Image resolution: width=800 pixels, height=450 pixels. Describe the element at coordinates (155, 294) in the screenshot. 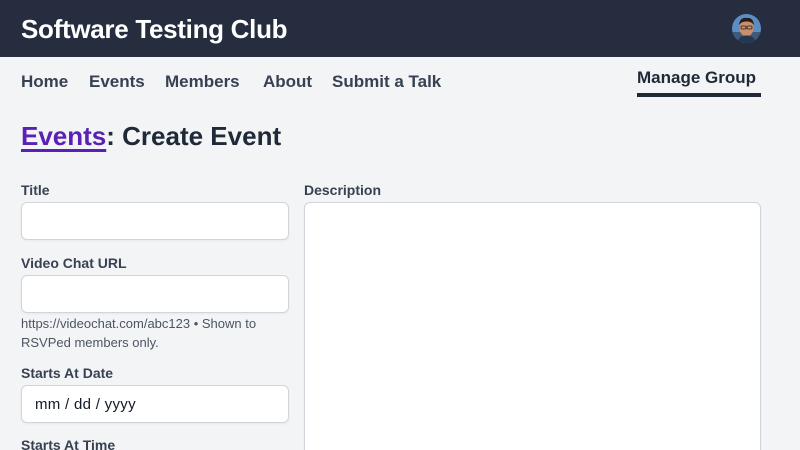

I see `video-chat-url-input` at that location.